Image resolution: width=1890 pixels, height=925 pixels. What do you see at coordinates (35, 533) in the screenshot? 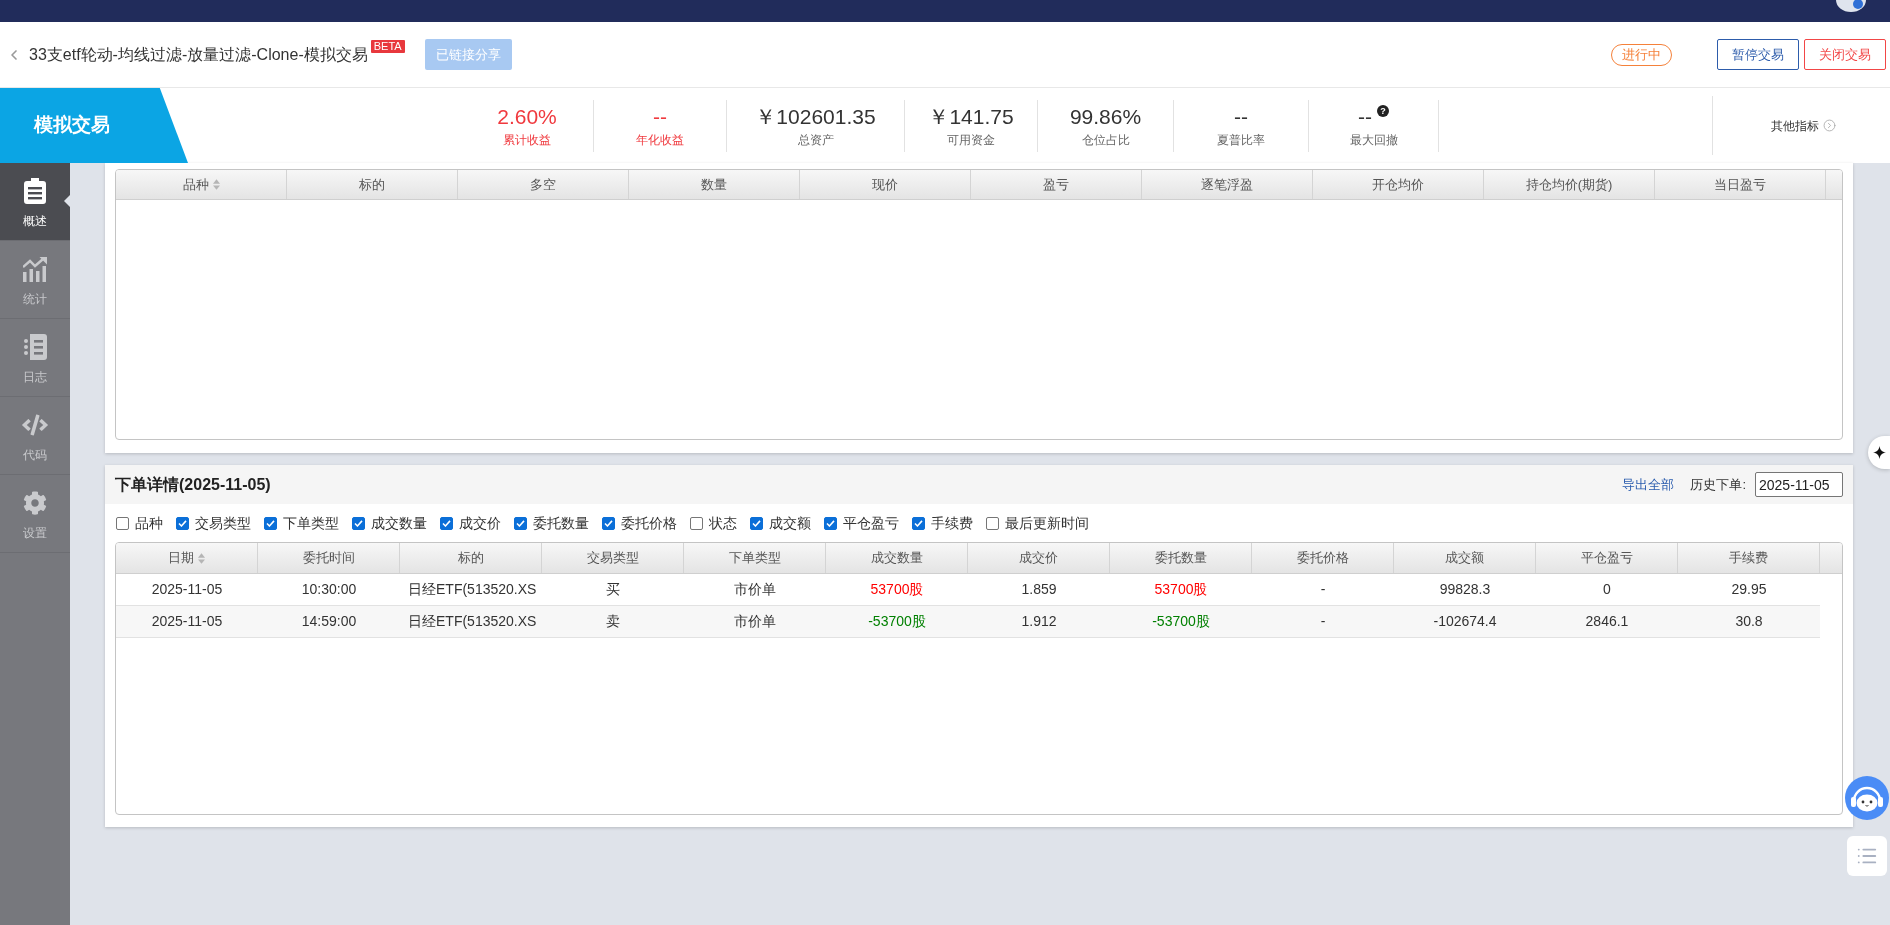
I see `sidebar-label: 设置` at bounding box center [35, 533].